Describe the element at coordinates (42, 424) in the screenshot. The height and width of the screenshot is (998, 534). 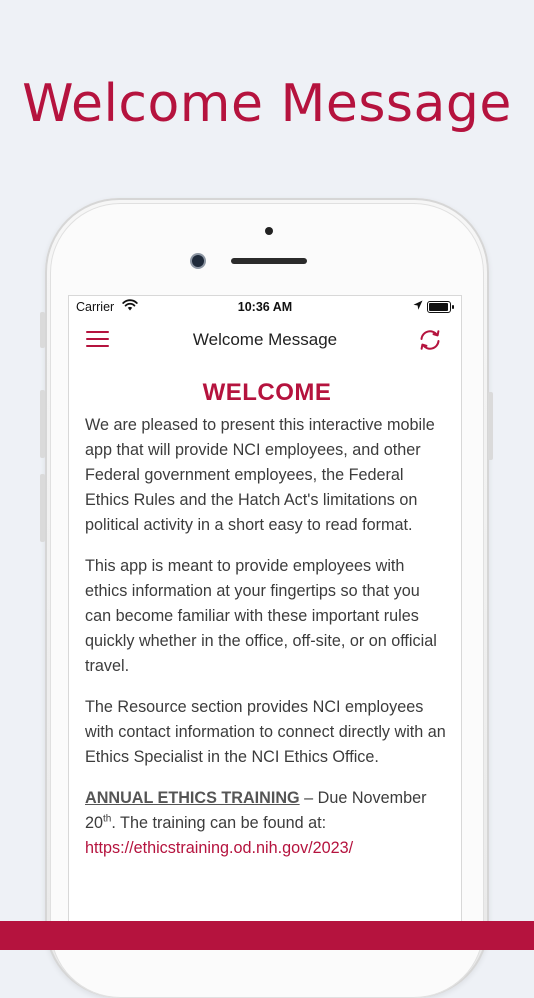
I see `volume-up-button` at that location.